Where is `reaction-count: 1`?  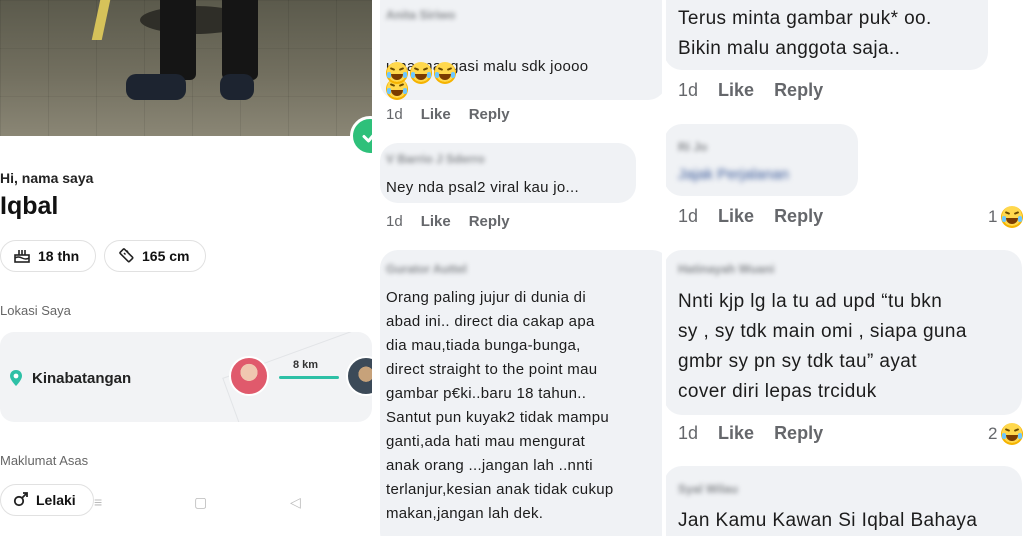 reaction-count: 1 is located at coordinates (993, 216).